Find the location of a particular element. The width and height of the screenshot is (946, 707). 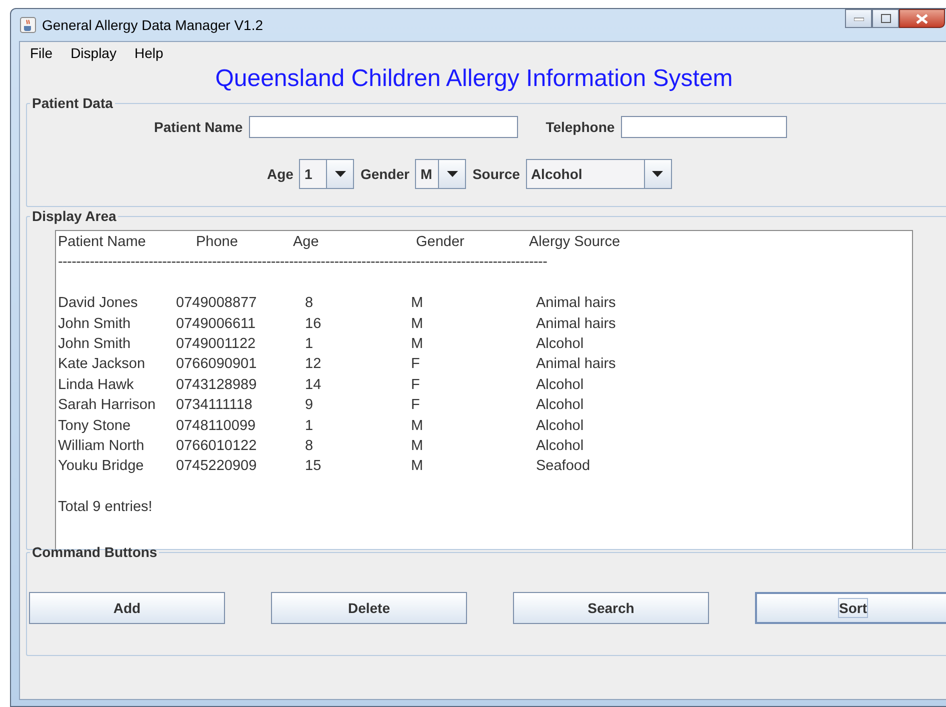

table-cell: 0748110099 is located at coordinates (216, 426).